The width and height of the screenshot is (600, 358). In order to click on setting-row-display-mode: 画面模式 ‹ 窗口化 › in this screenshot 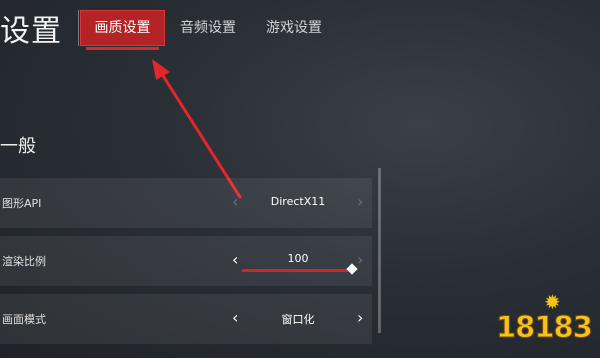, I will do `click(186, 319)`.